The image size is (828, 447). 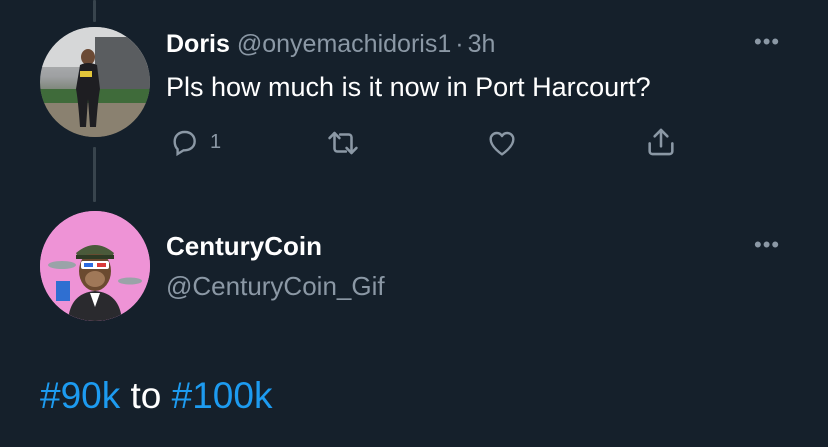 I want to click on avatar-doris, so click(x=95, y=82).